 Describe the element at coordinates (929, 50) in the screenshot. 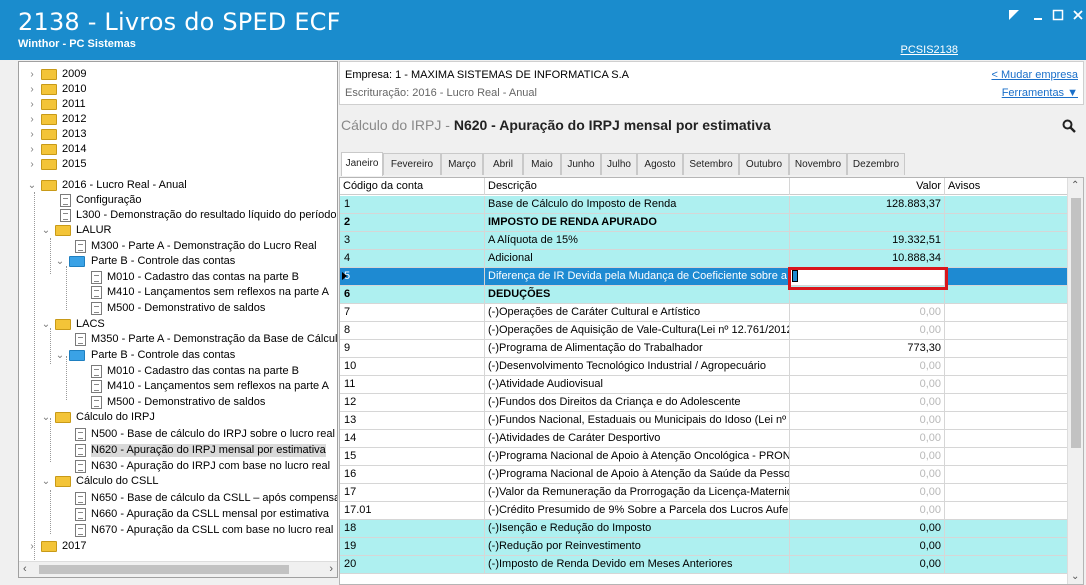

I see `user-link: PCSIS2138` at that location.